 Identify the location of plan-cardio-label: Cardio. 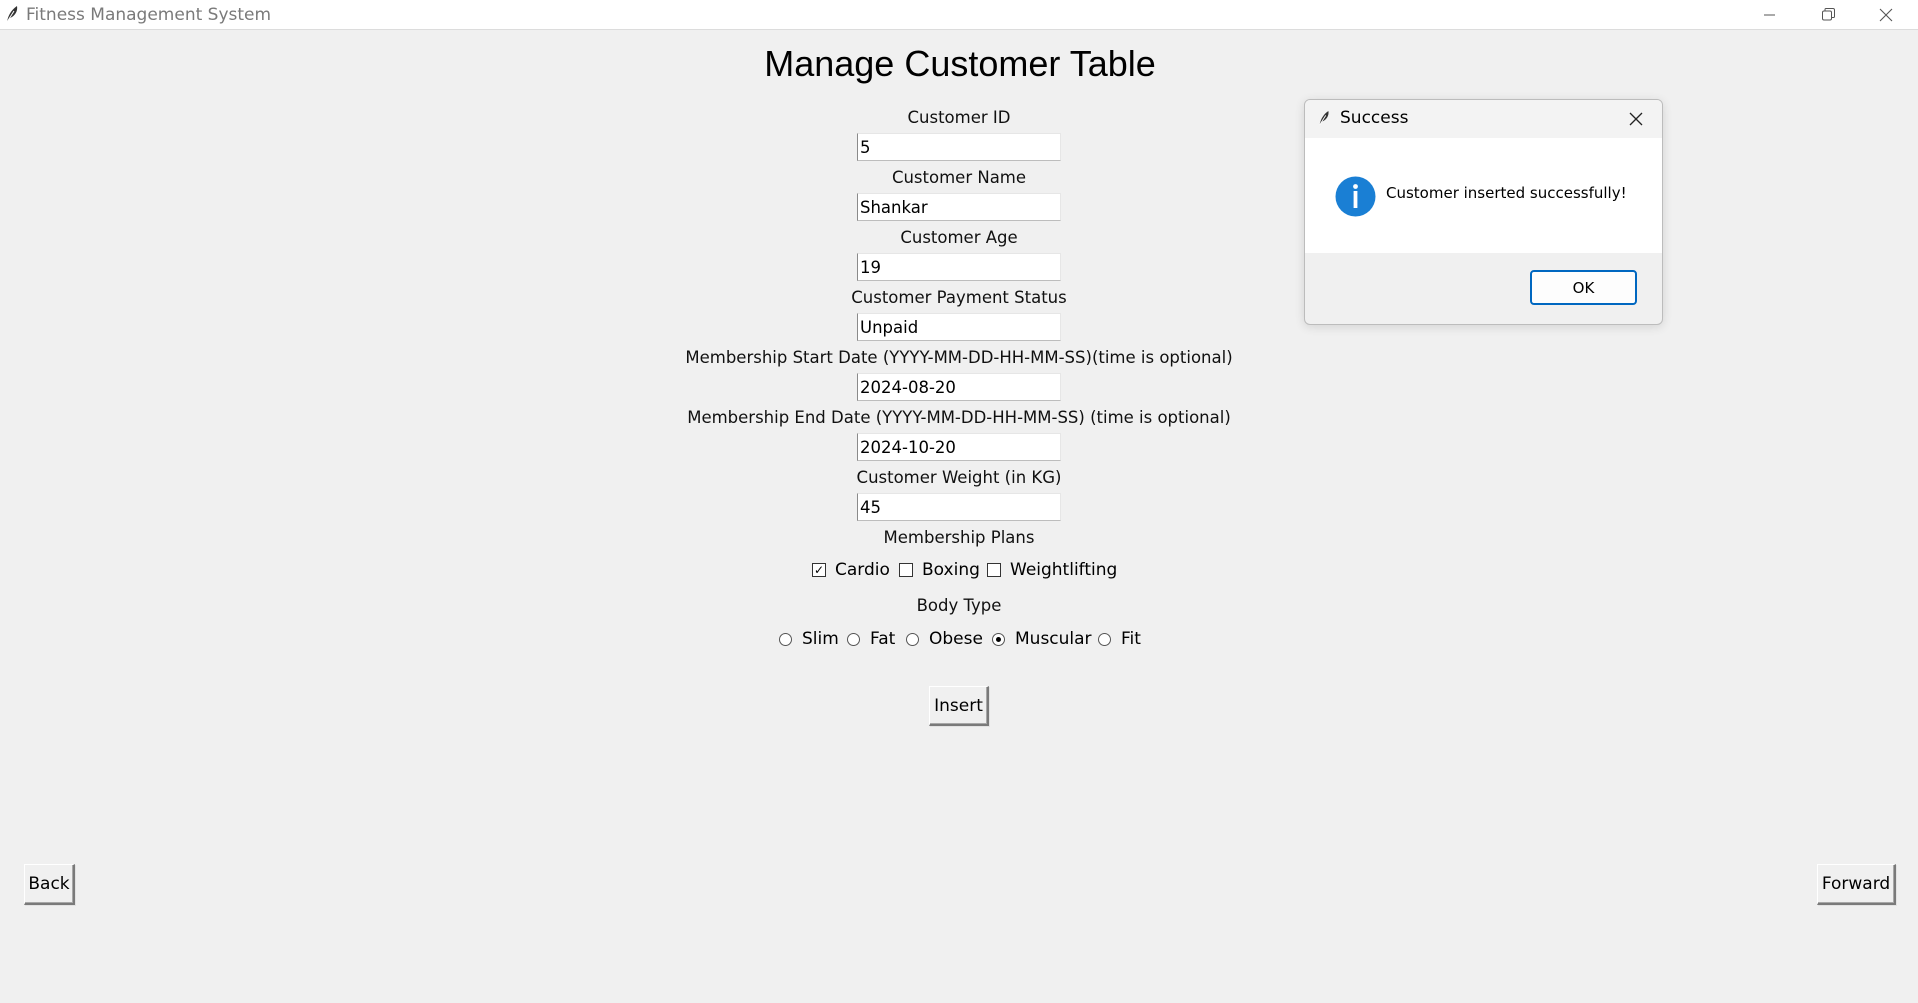
(862, 570).